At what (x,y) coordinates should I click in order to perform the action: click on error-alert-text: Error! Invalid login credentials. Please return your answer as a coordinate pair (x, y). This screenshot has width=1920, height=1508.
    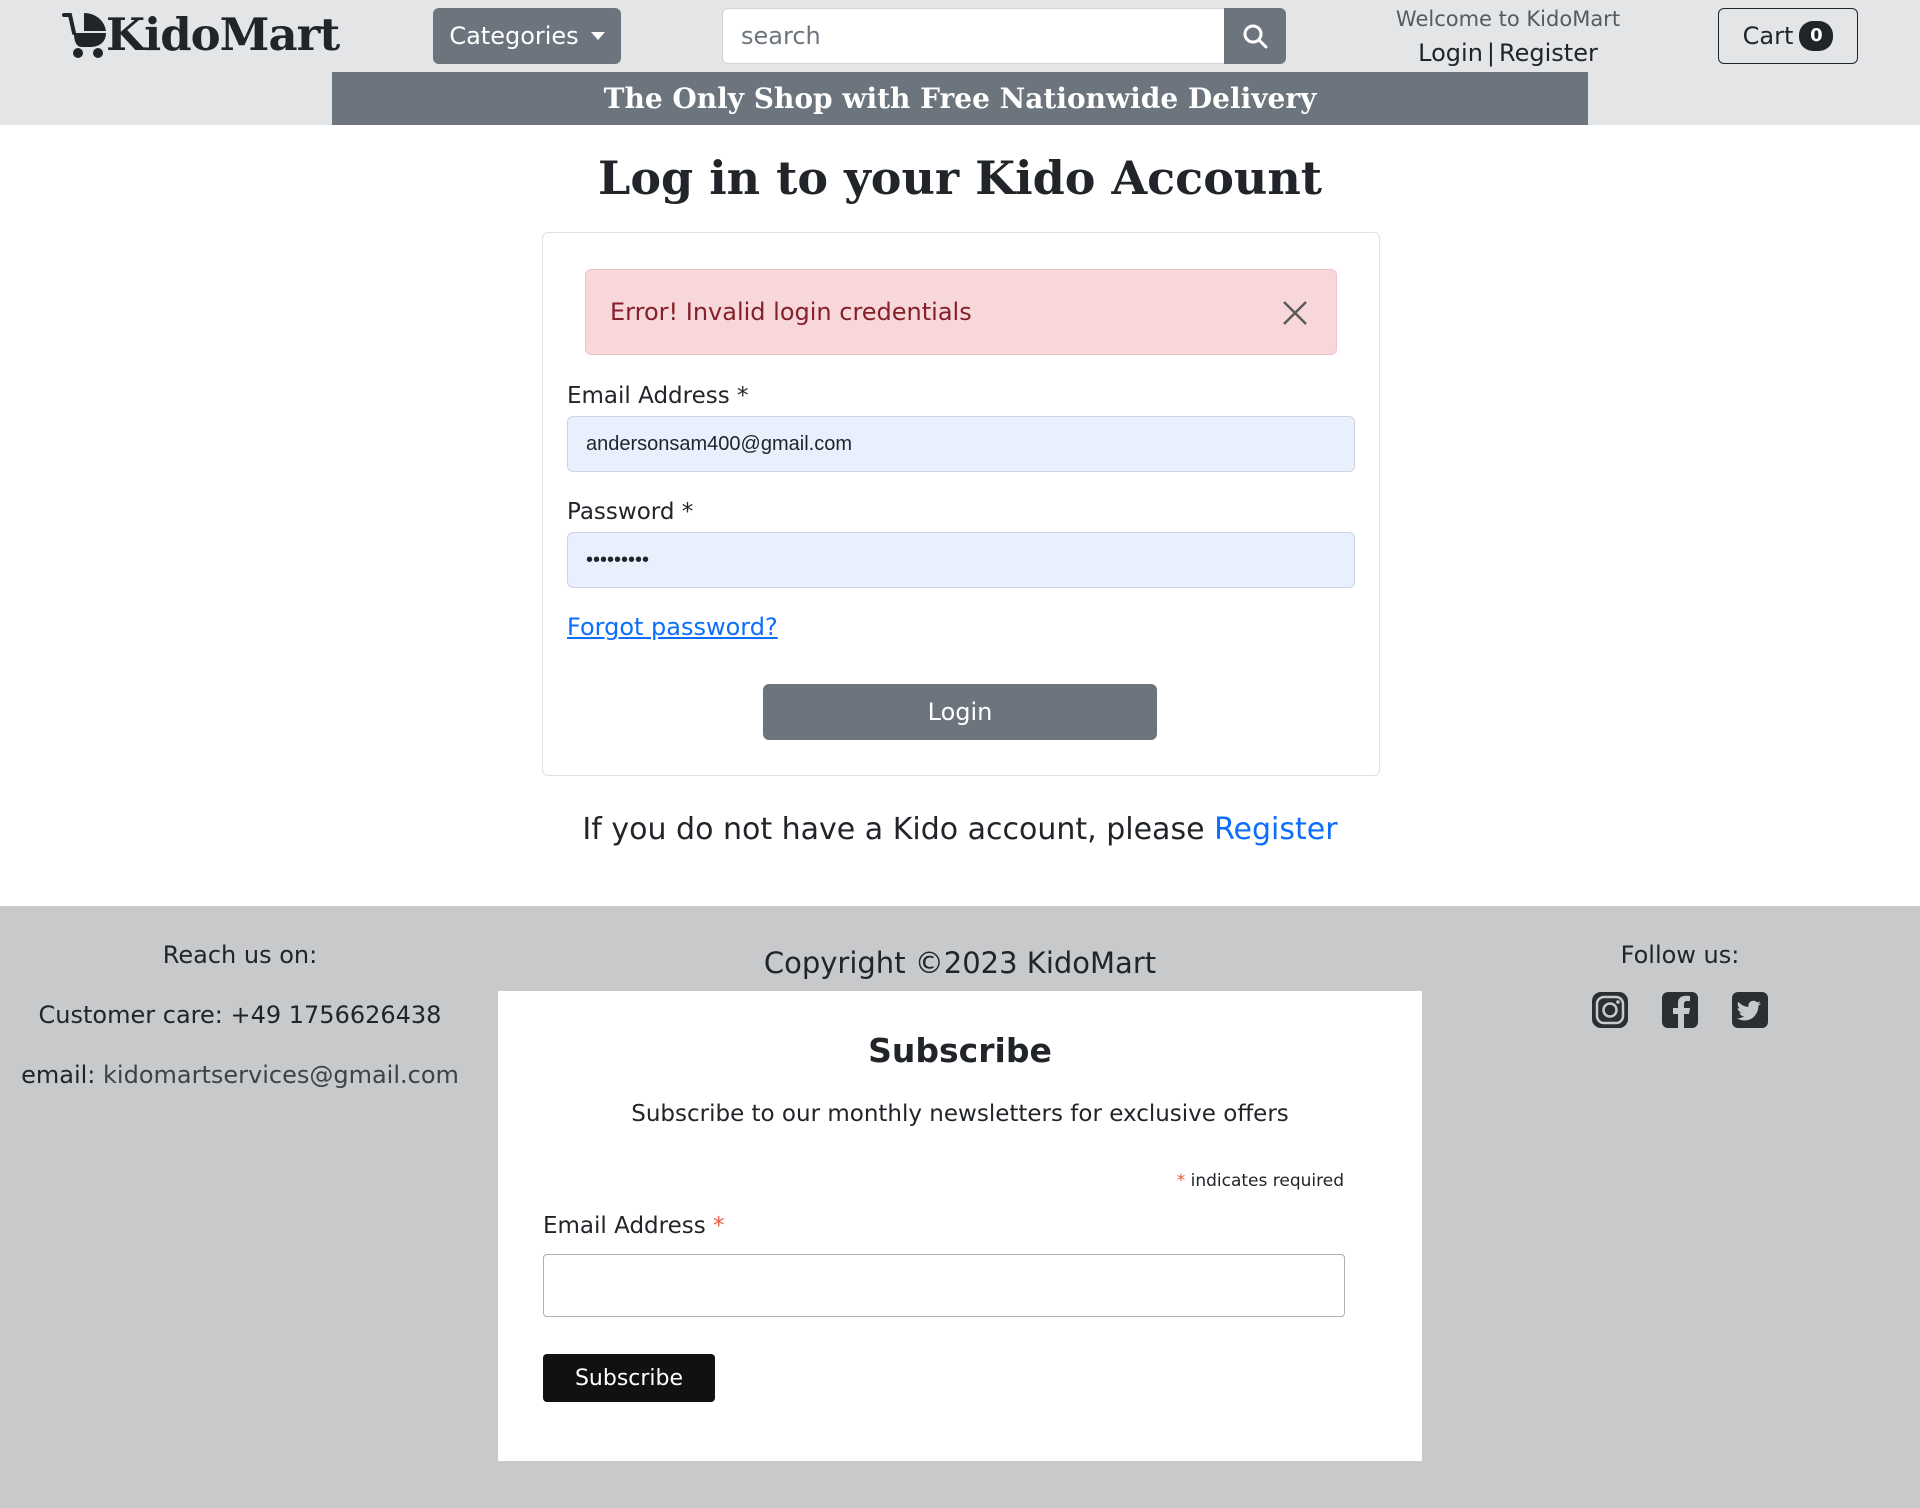
    Looking at the image, I should click on (791, 312).